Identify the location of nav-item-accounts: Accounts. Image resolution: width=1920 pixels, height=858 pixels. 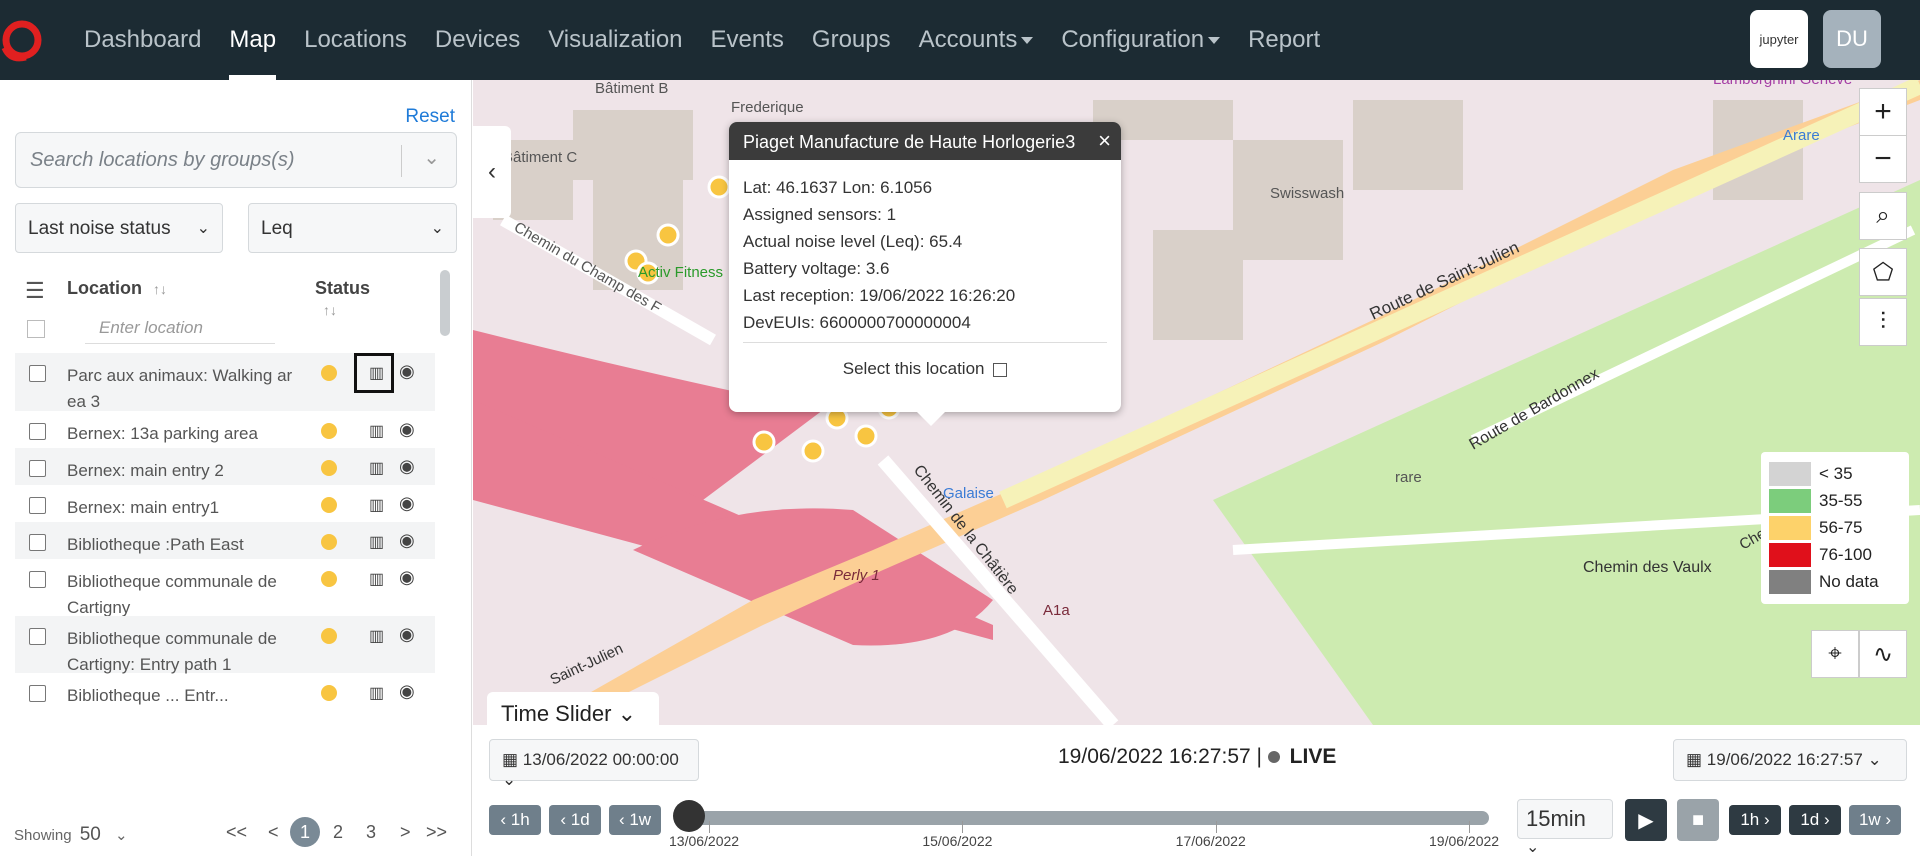
(976, 40).